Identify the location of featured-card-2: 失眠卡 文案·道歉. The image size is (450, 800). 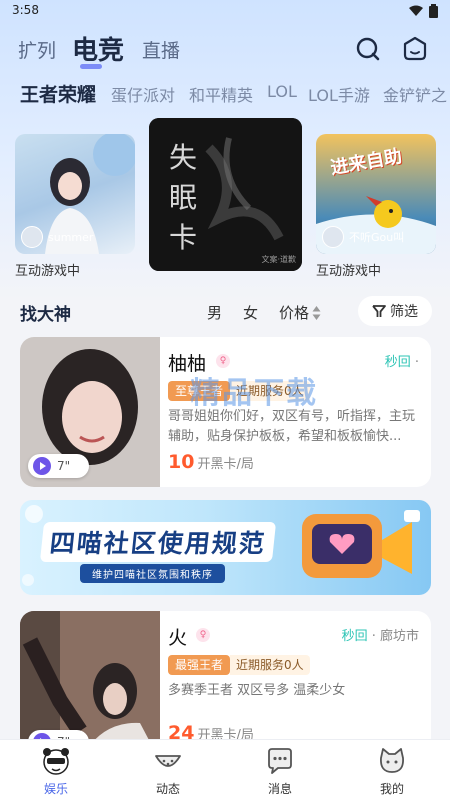
(225, 194).